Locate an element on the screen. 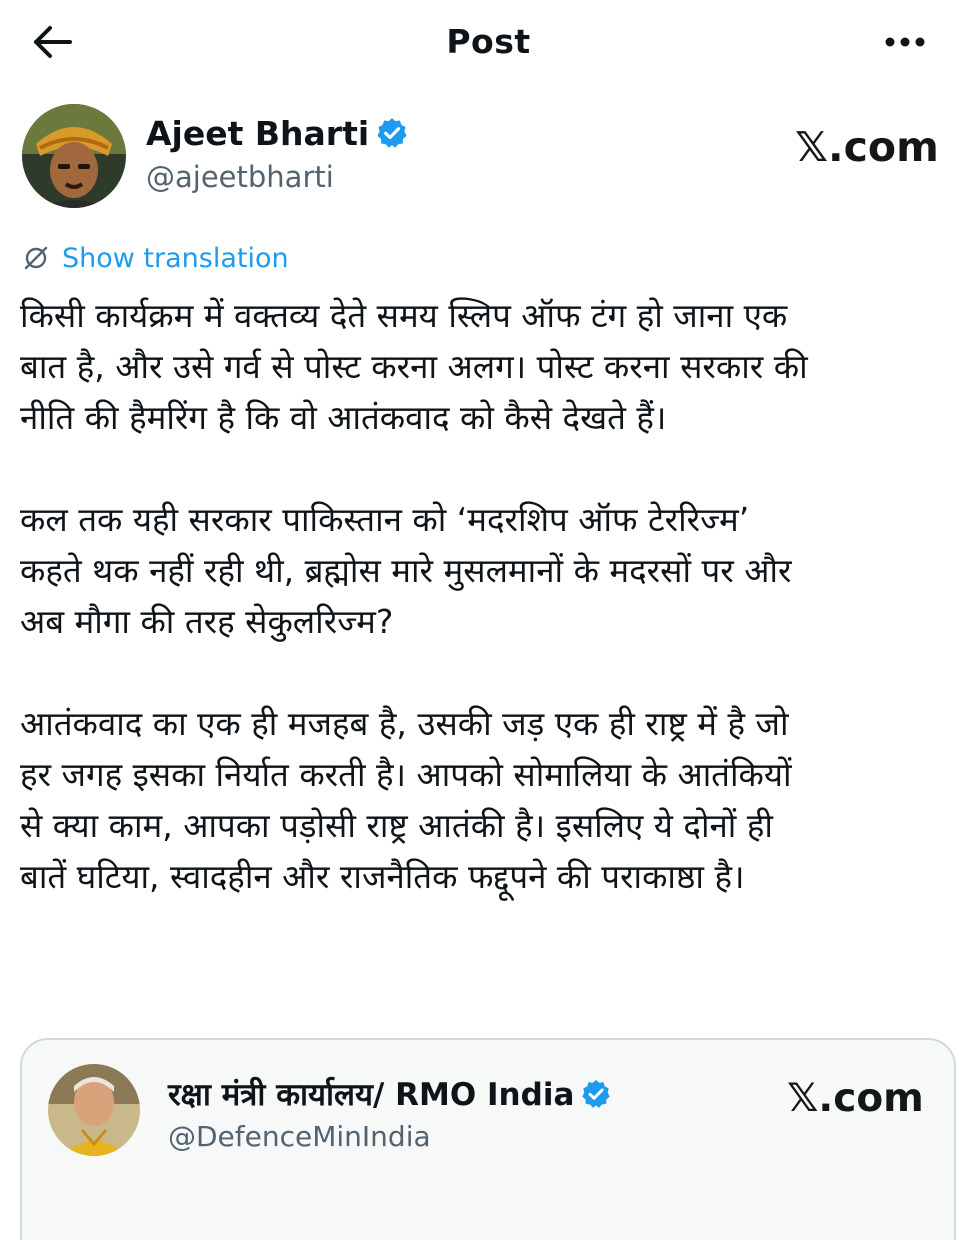 This screenshot has width=977, height=1240. show-translation-label: Show translation is located at coordinates (175, 258).